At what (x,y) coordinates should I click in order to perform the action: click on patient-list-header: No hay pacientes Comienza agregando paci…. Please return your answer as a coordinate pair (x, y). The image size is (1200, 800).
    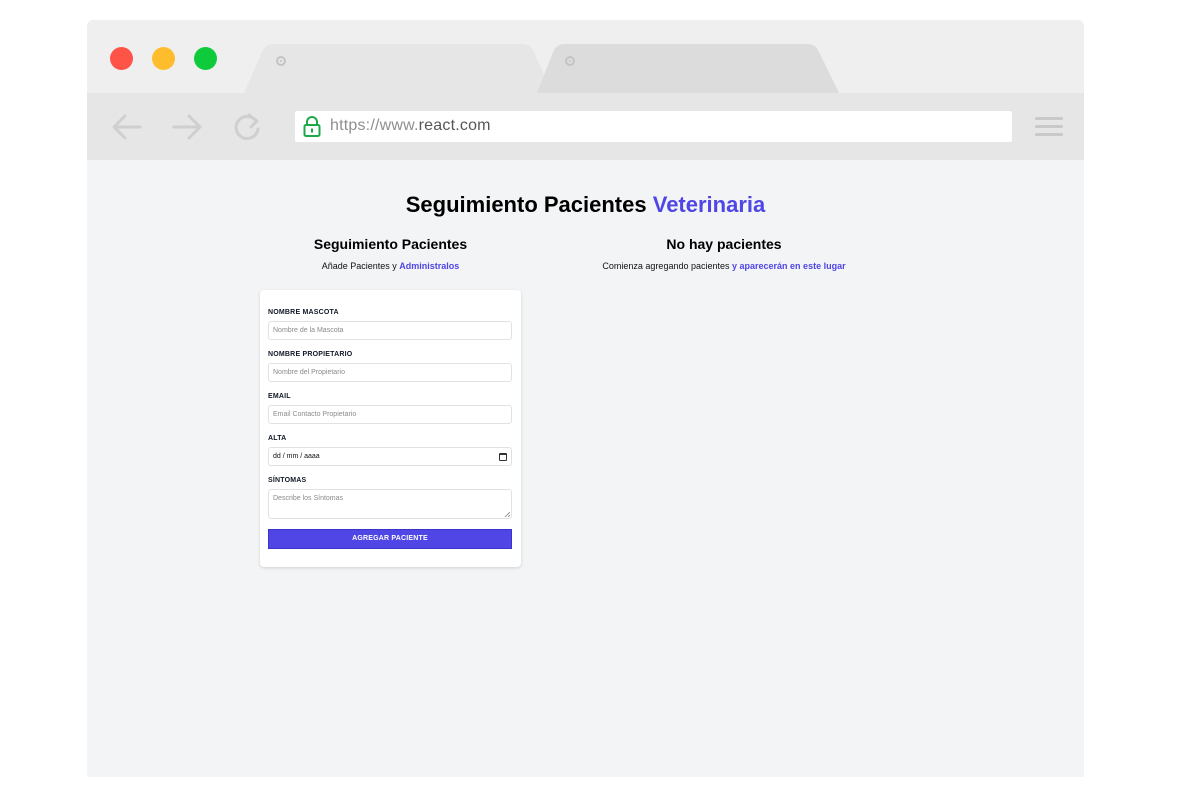
    Looking at the image, I should click on (724, 253).